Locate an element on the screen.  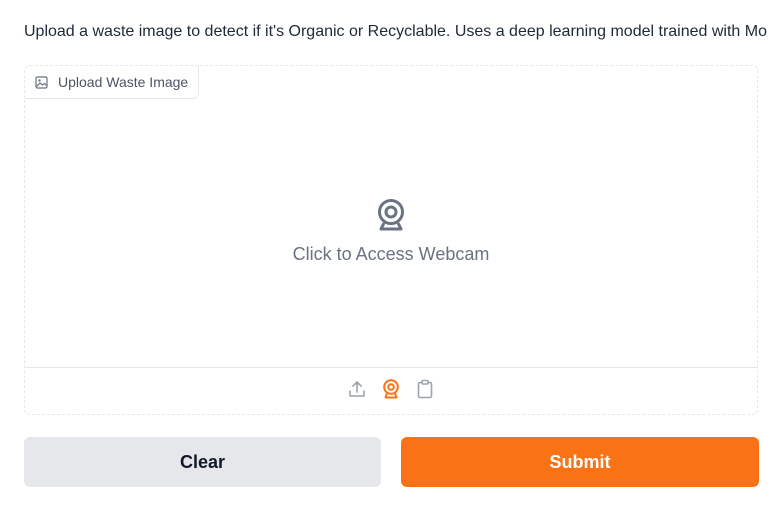
clipboard-icon is located at coordinates (425, 391).